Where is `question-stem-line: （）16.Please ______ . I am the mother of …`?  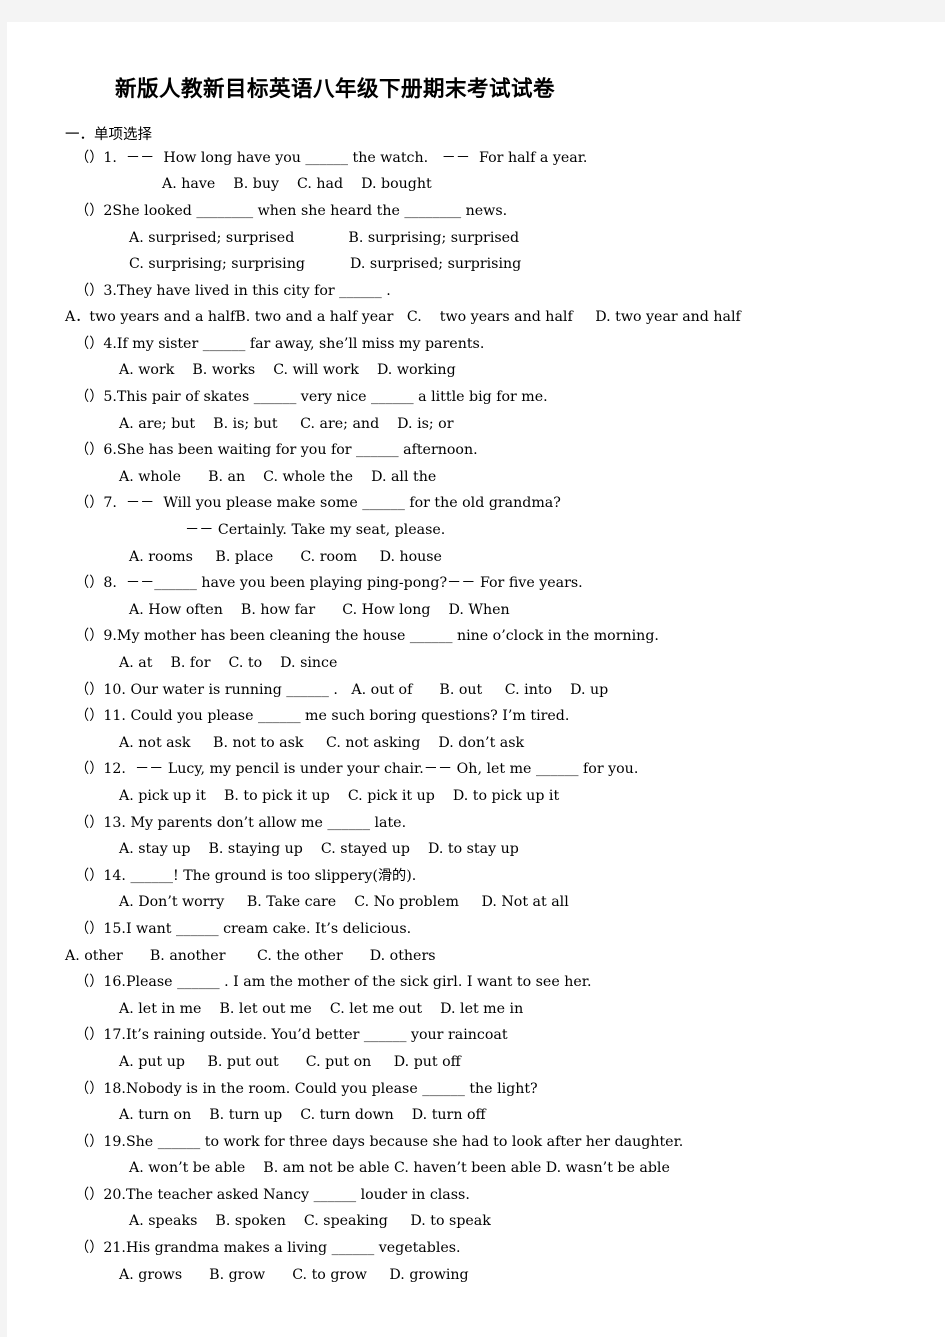
question-stem-line: （）16.Please ______ . I am the mother of … is located at coordinates (333, 982).